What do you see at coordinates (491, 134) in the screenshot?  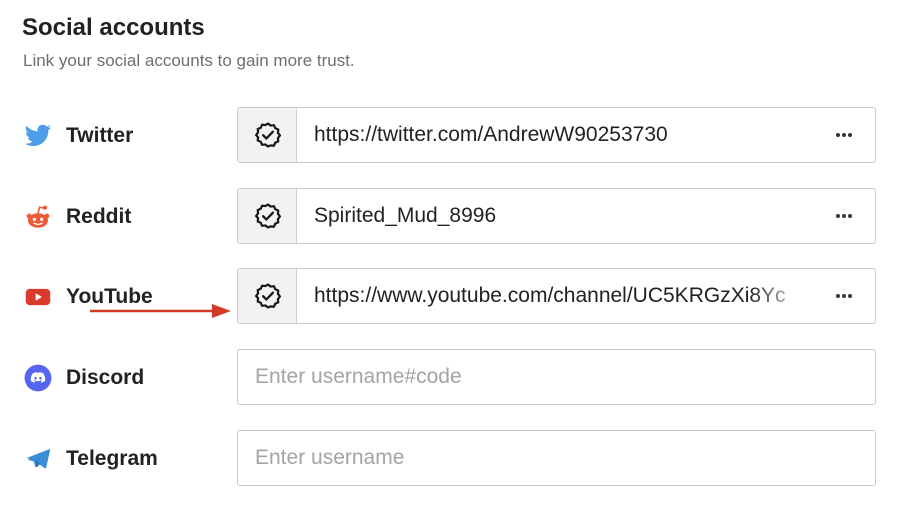 I see `twitter-url-value: https://twitter.com/AndrewW90253730` at bounding box center [491, 134].